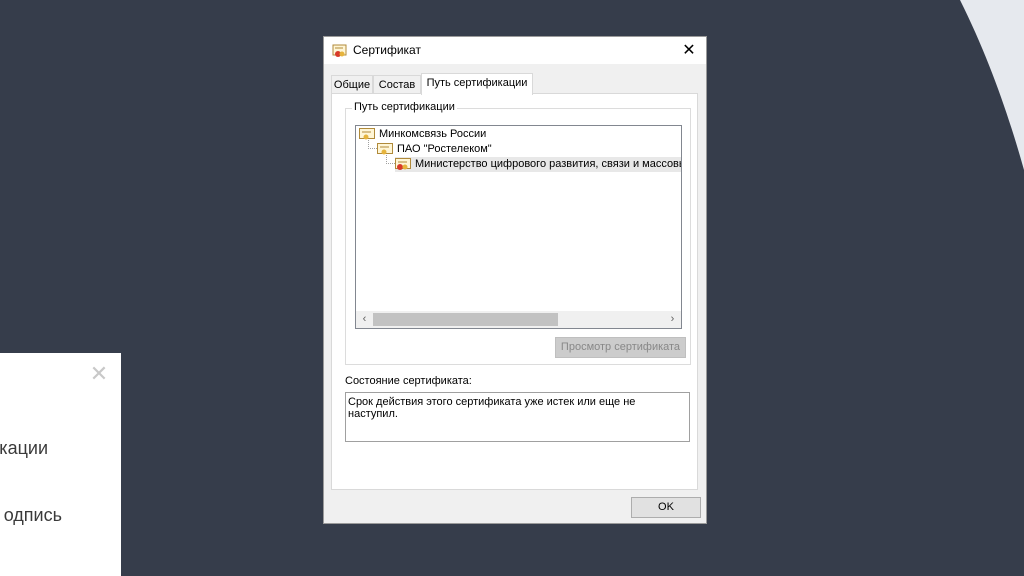 The height and width of the screenshot is (576, 1024). I want to click on group-label: Путь сертификации, so click(404, 107).